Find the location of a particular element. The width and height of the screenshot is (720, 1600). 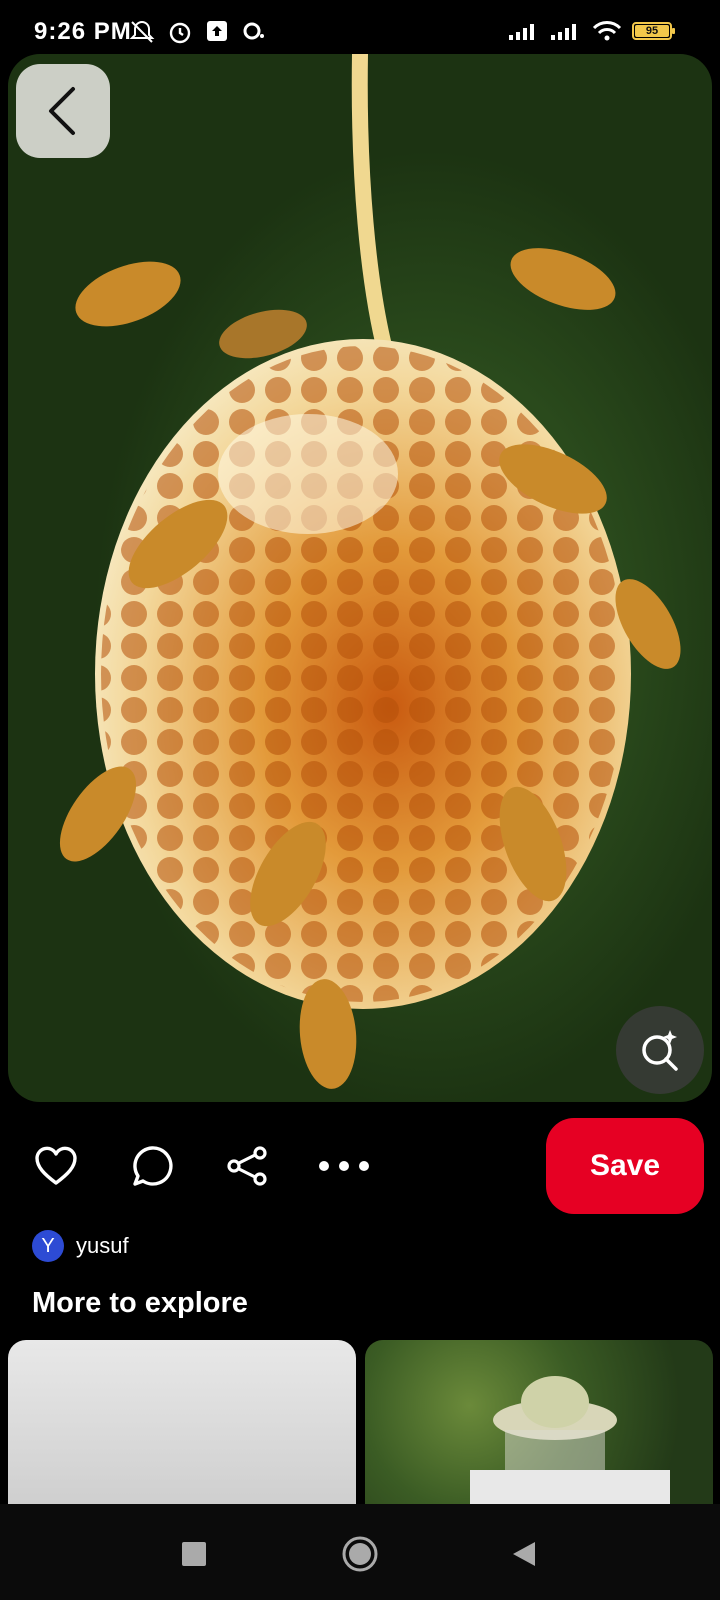

mute-vibrate-icon is located at coordinates (142, 31).